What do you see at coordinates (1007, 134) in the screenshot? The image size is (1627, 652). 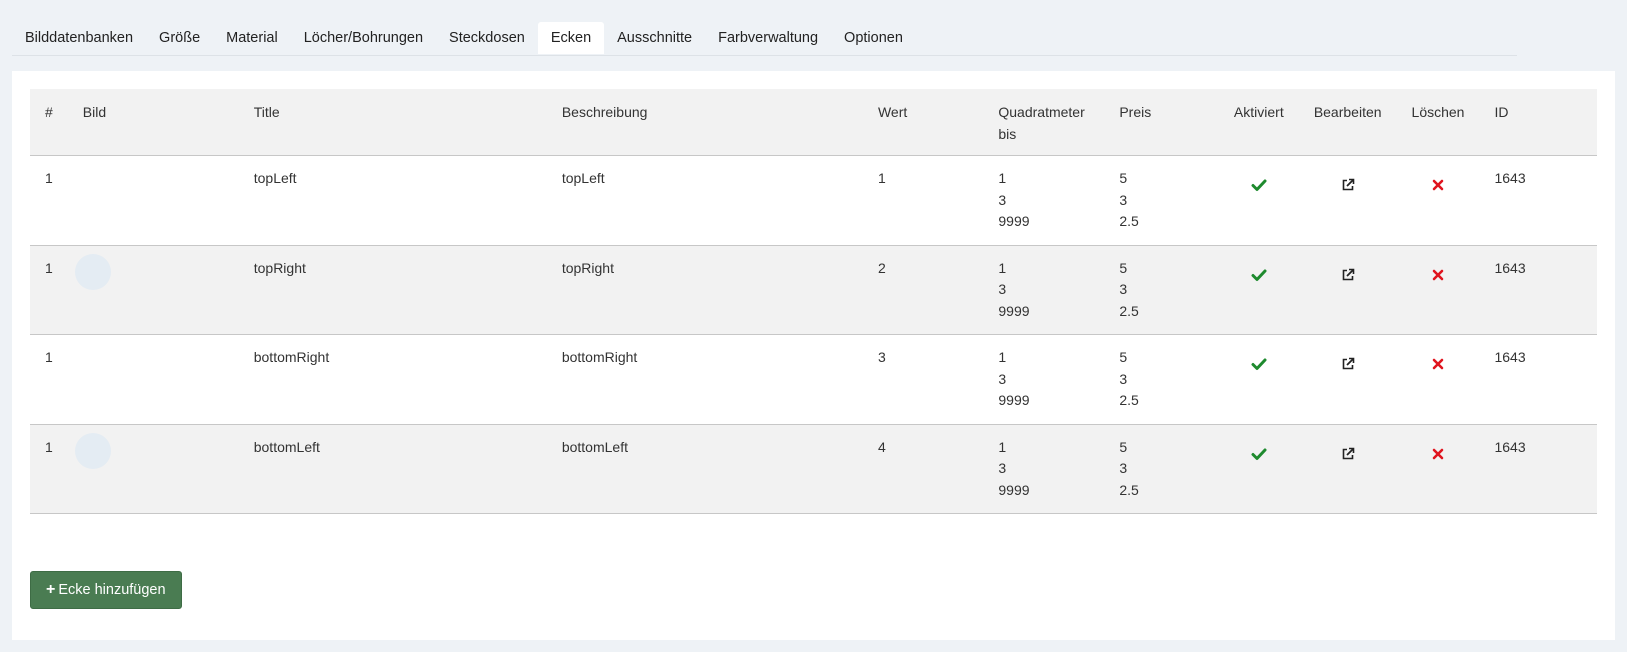 I see `header-square-meters-line2: bis` at bounding box center [1007, 134].